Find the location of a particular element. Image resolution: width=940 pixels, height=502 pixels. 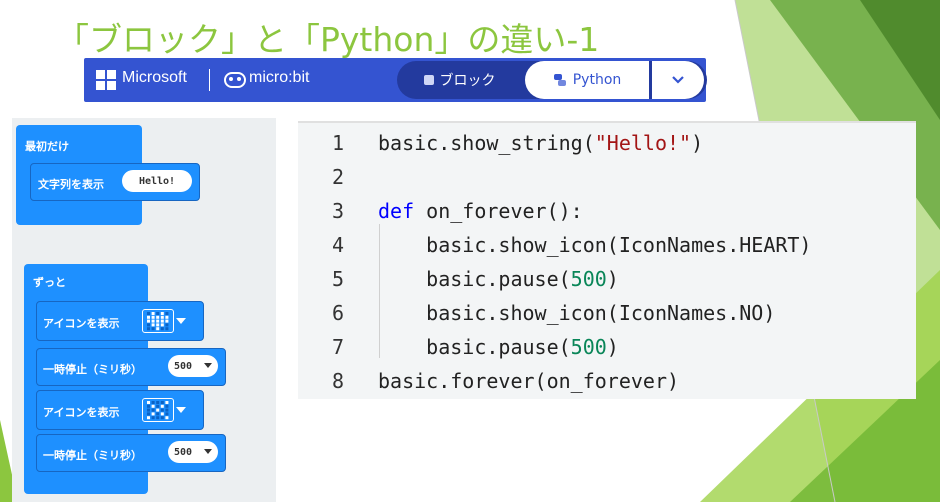

python-icon is located at coordinates (559, 80).